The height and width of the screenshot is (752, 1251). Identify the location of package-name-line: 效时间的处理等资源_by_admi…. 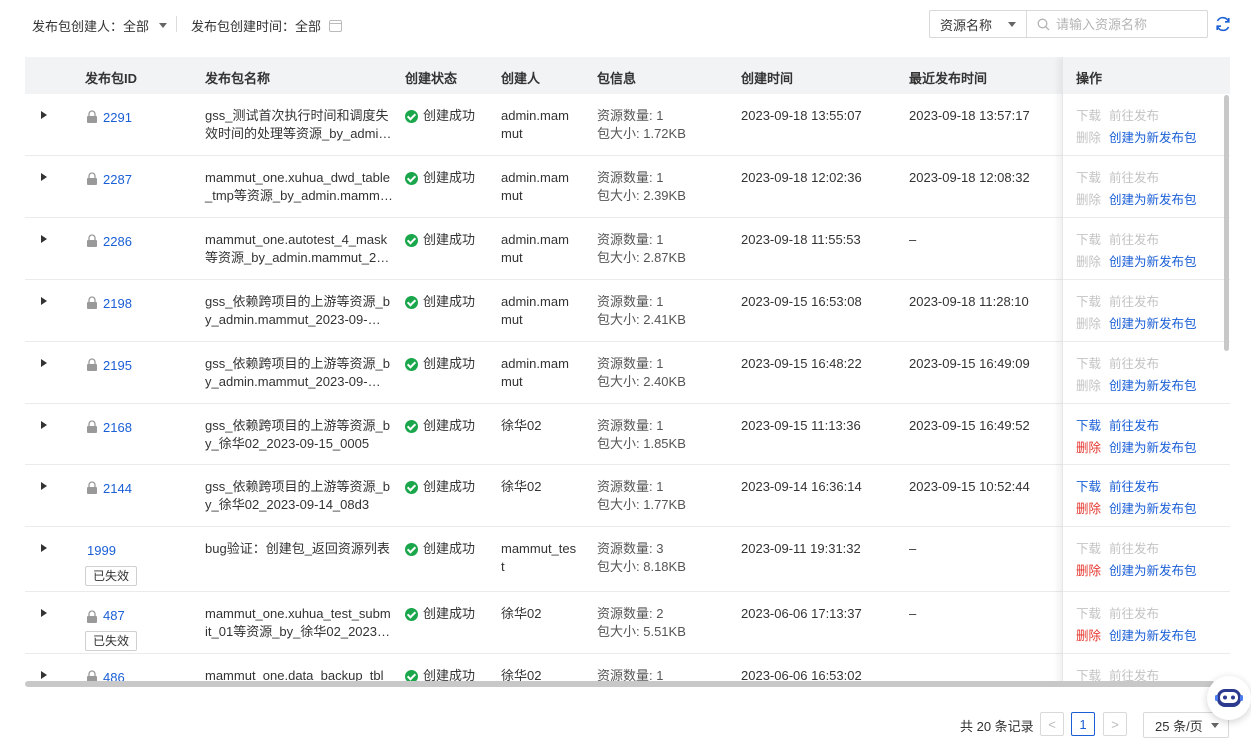
(298, 133).